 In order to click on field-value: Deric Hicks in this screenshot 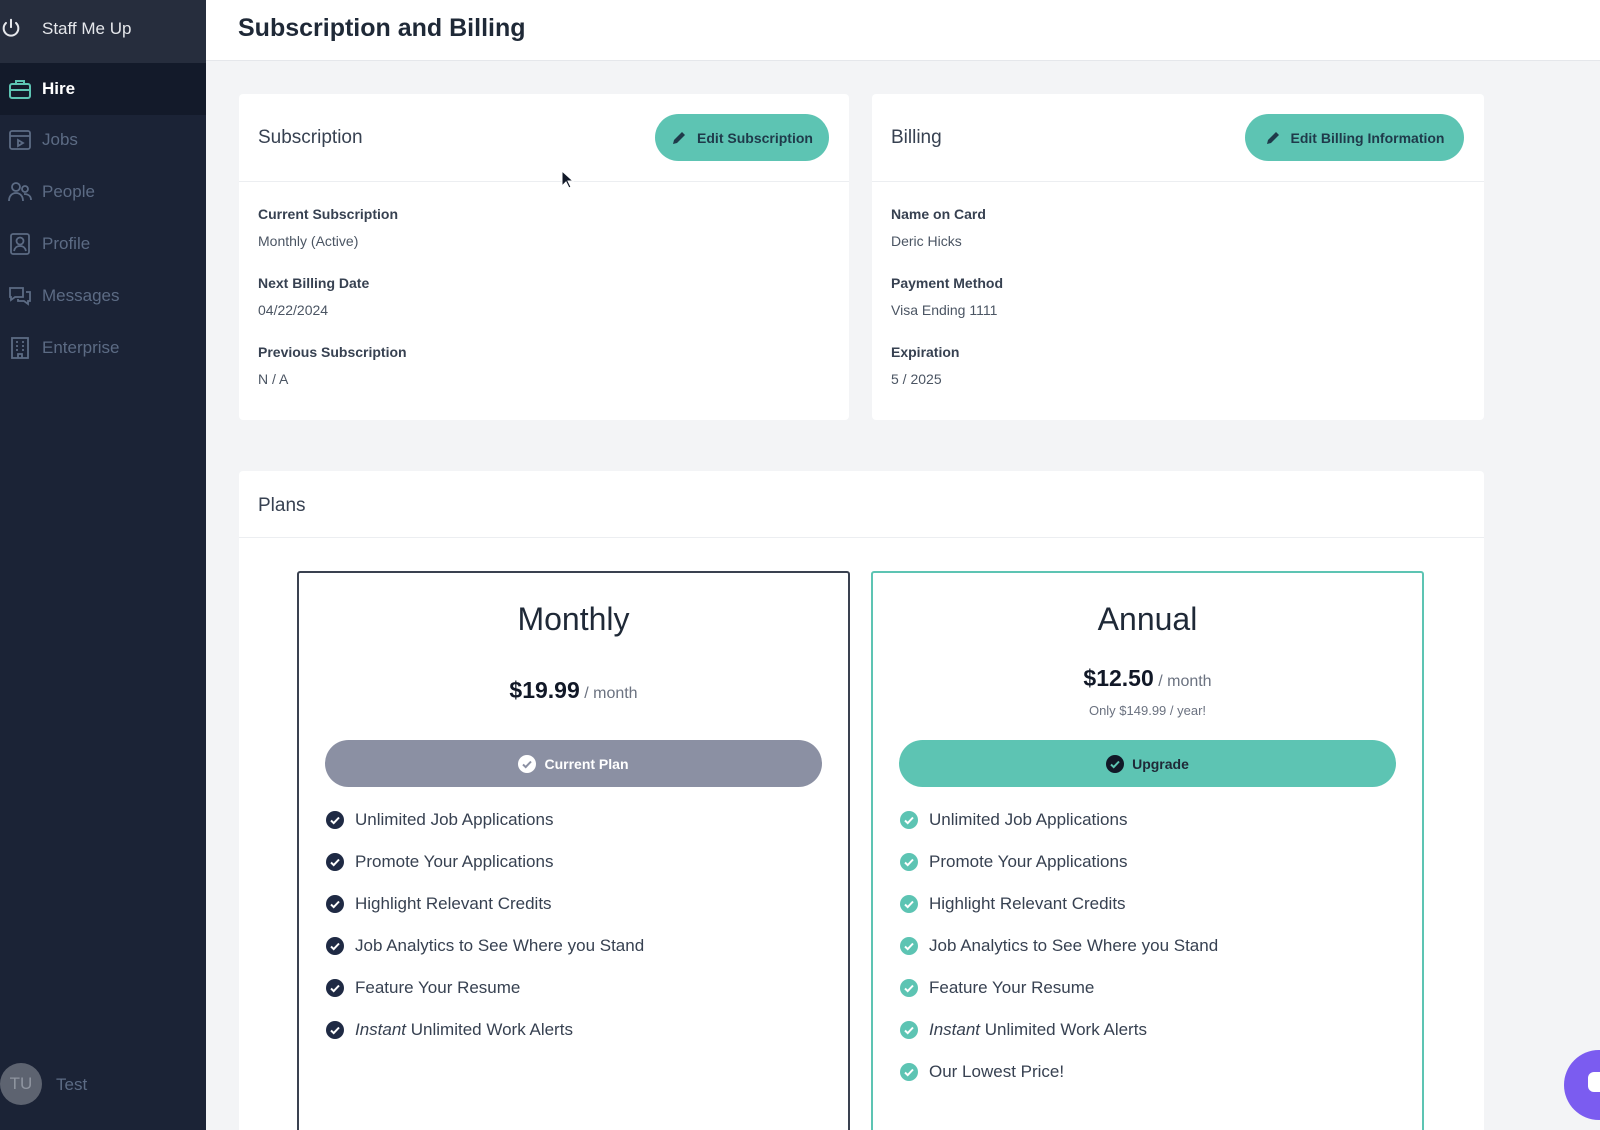, I will do `click(926, 241)`.